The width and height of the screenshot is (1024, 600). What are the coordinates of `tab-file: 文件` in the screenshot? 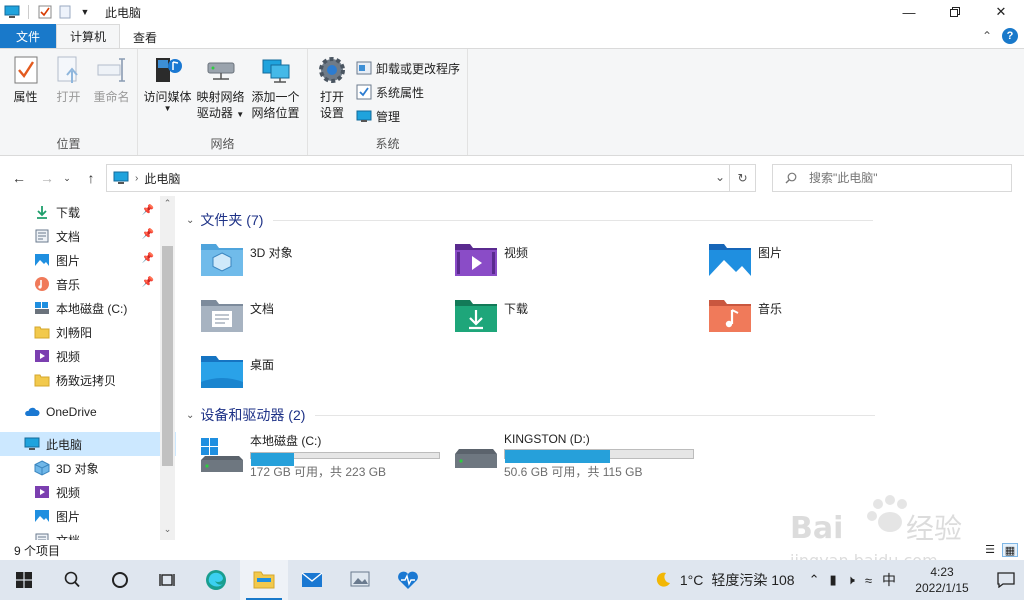 It's located at (28, 36).